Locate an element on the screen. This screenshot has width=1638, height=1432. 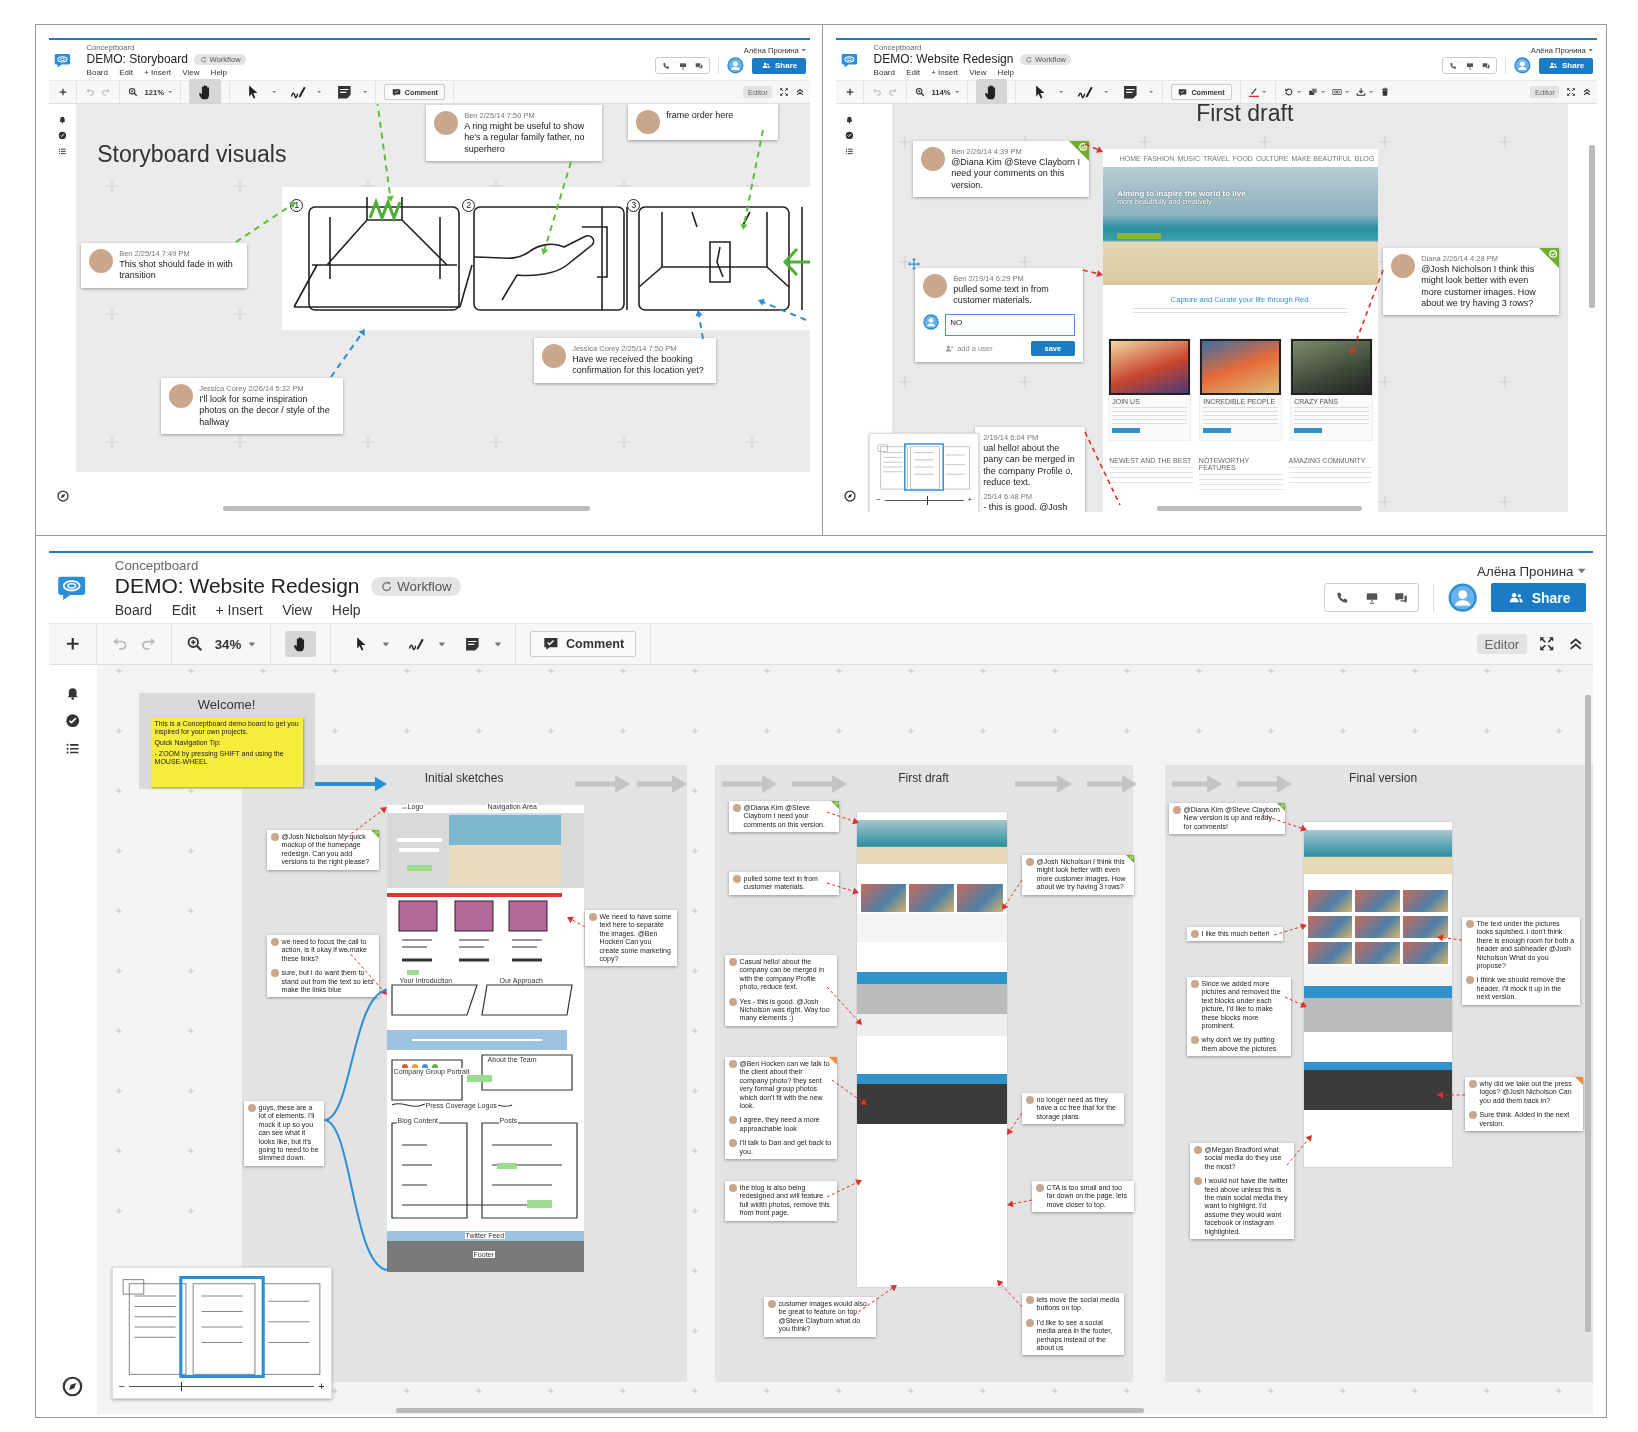
rotate-icon is located at coordinates (1288, 92).